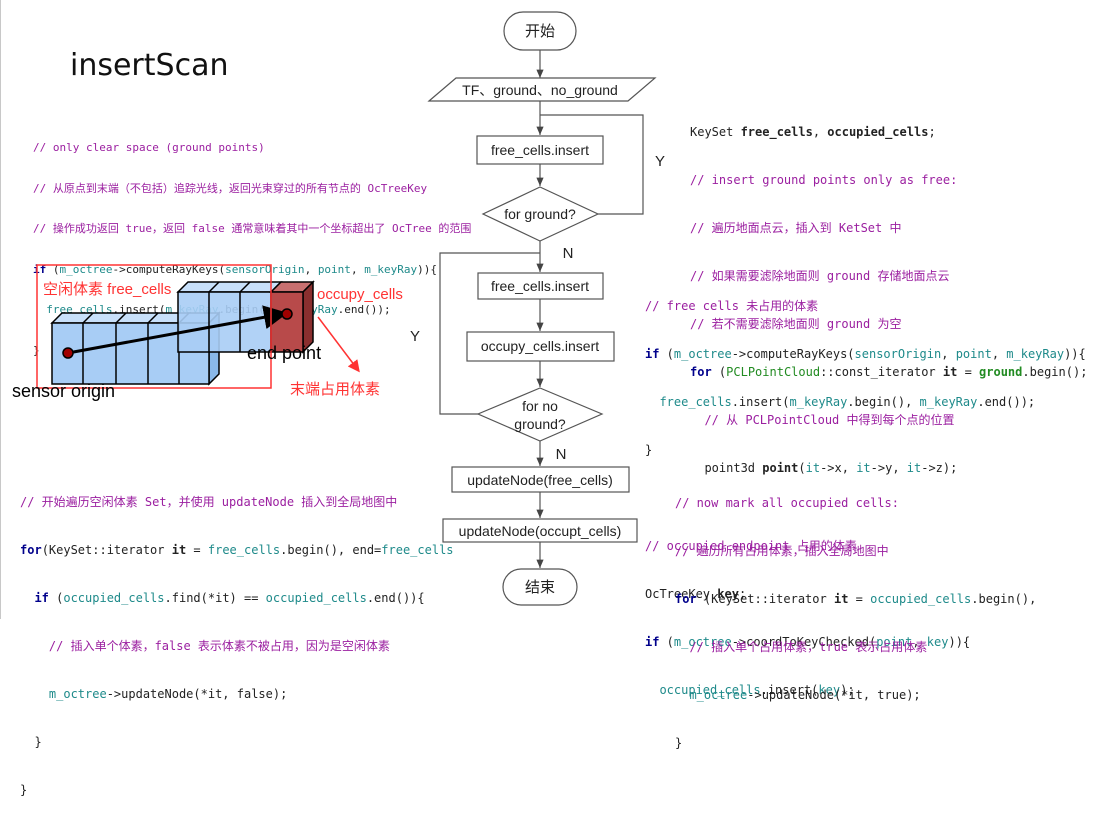 The image size is (1106, 814). I want to click on code-line: m_octree->updateNode(*it, true);, so click(805, 695).